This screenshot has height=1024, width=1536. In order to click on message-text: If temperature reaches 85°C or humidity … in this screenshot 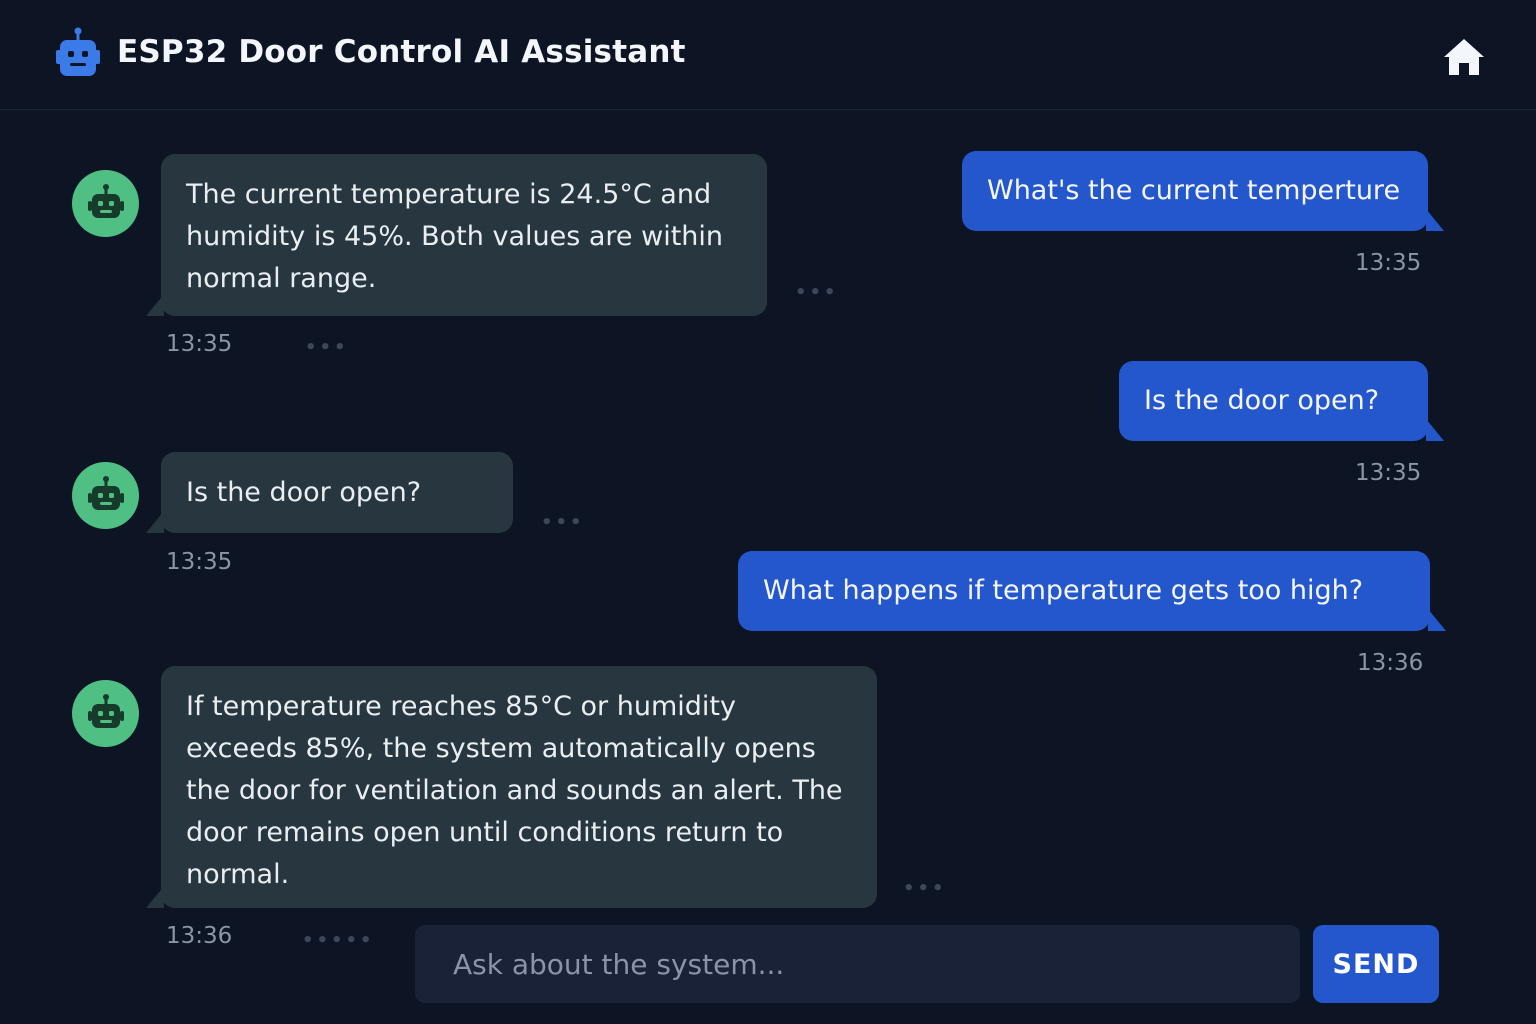, I will do `click(514, 790)`.